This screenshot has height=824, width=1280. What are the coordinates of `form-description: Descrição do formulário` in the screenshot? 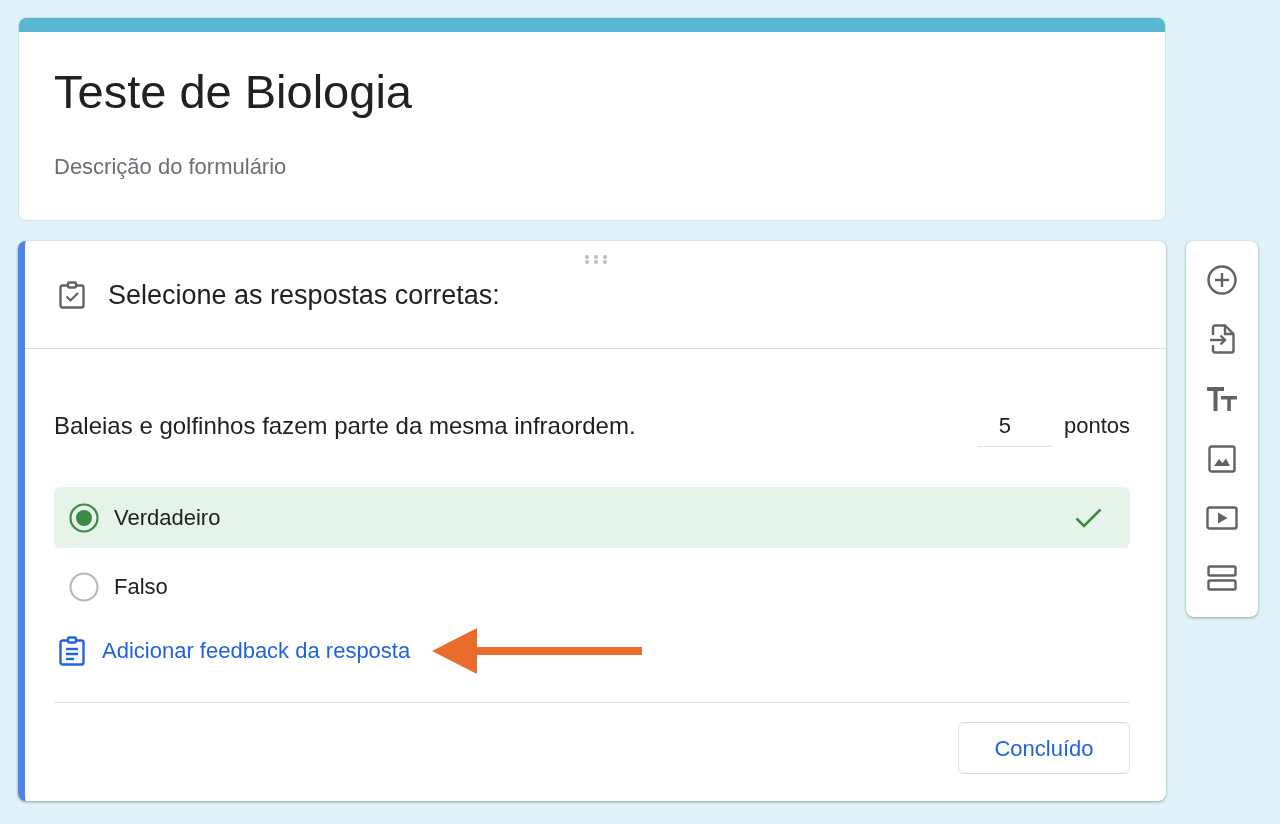 It's located at (170, 167).